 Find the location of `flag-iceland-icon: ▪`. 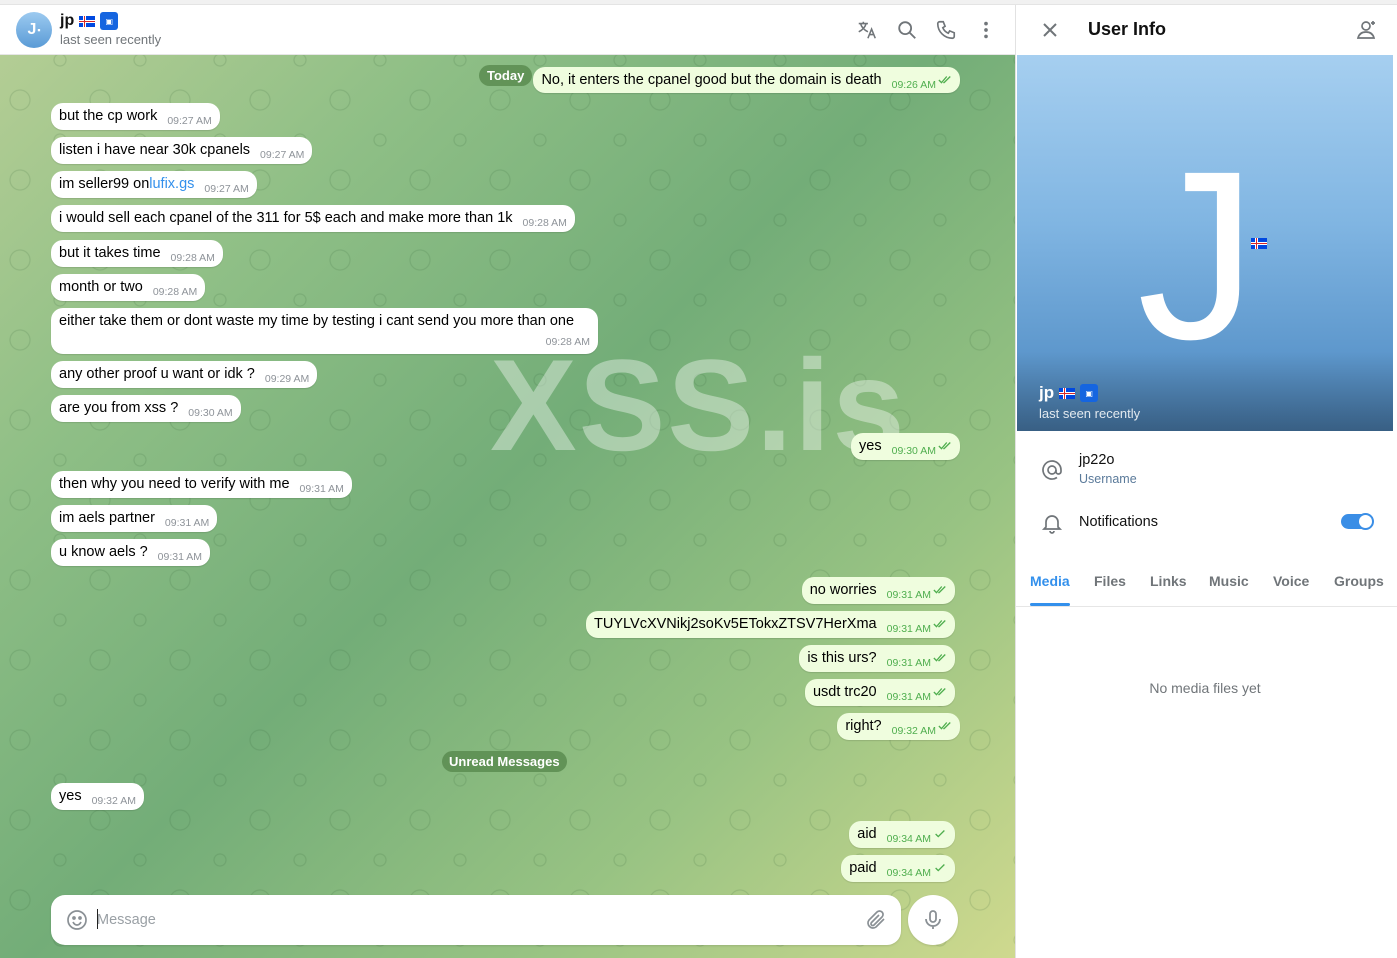

flag-iceland-icon: ▪ is located at coordinates (39, 30).